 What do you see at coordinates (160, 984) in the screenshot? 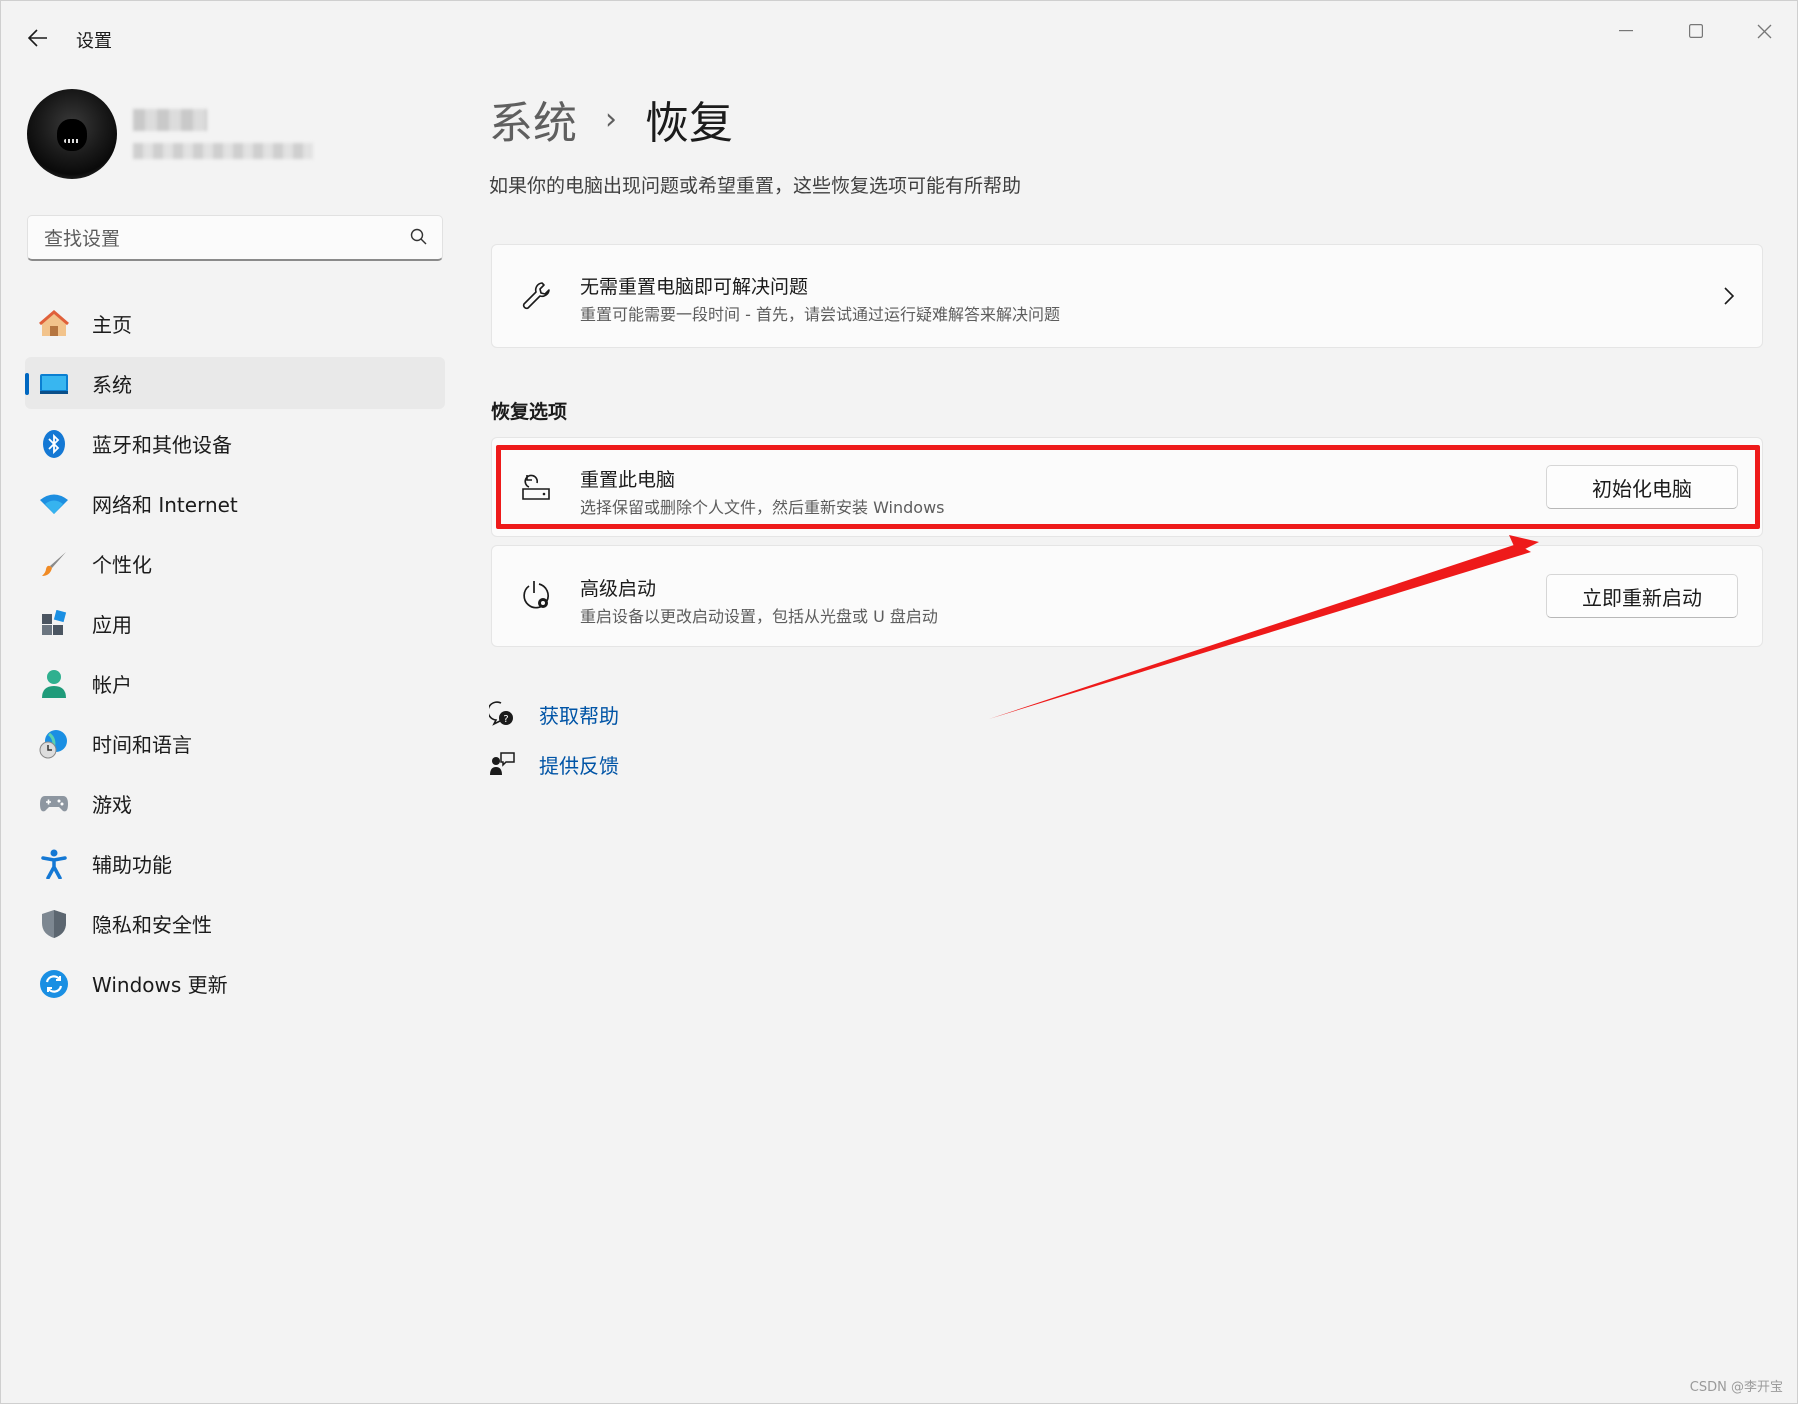
I see `sidebar-item-label: Windows 更新` at bounding box center [160, 984].